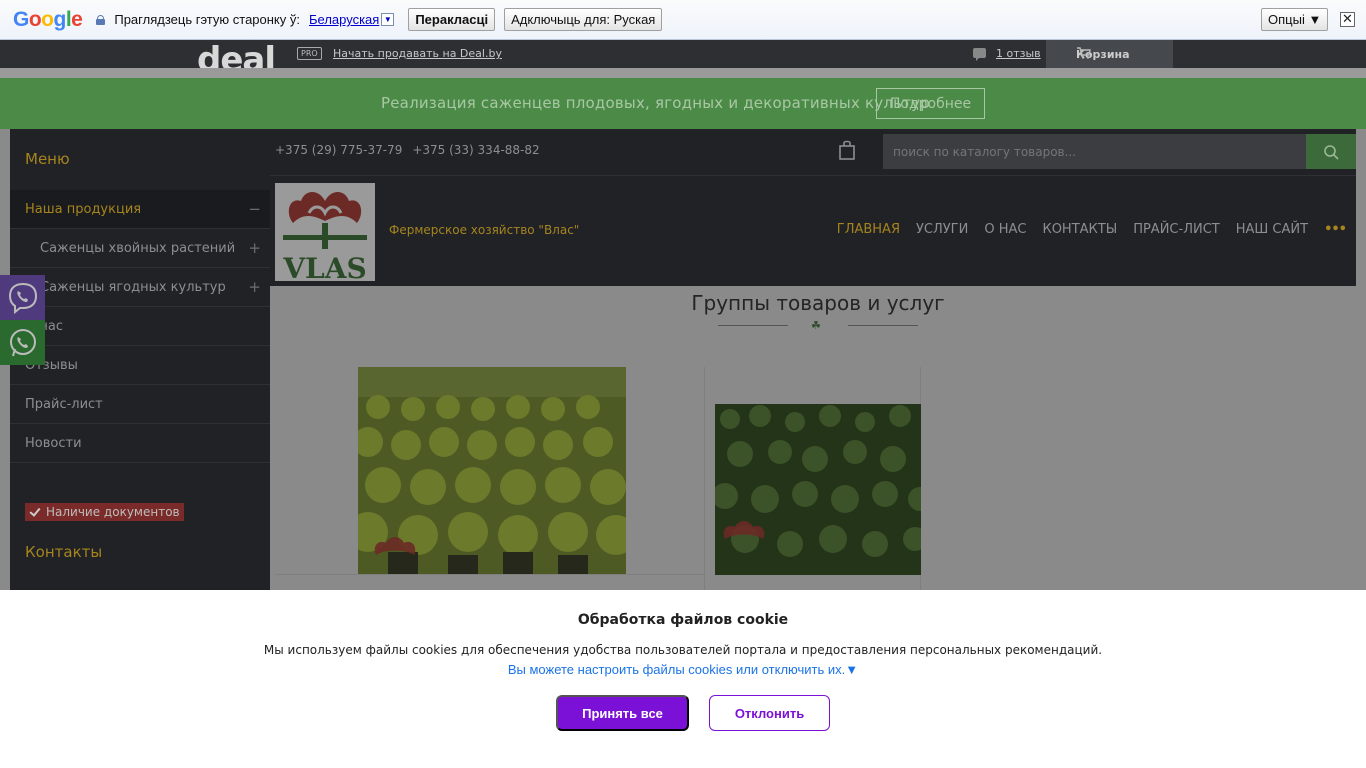 The height and width of the screenshot is (768, 1366). What do you see at coordinates (1094, 151) in the screenshot?
I see `search-input` at bounding box center [1094, 151].